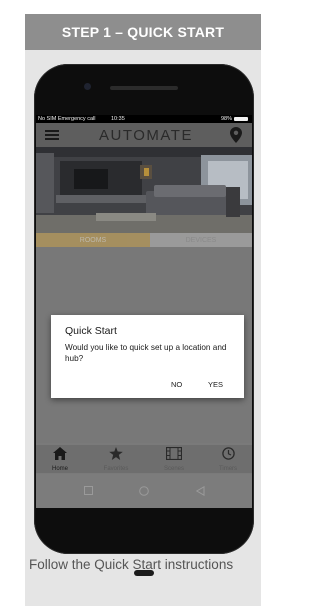 This screenshot has width=320, height=609. What do you see at coordinates (88, 490) in the screenshot?
I see `square-icon` at bounding box center [88, 490].